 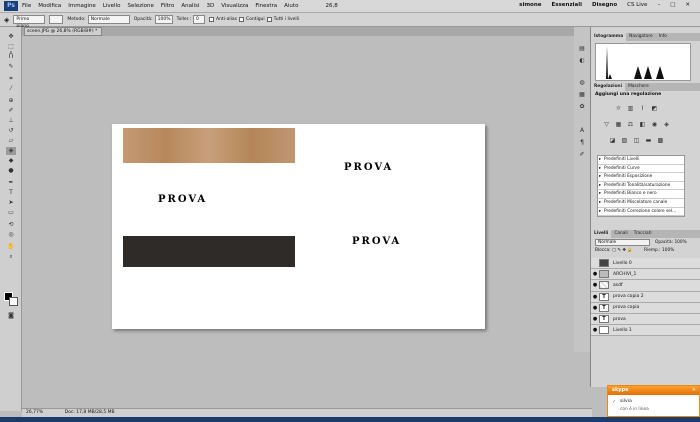 What do you see at coordinates (645, 308) in the screenshot?
I see `layer-row: ● T prova copia` at bounding box center [645, 308].